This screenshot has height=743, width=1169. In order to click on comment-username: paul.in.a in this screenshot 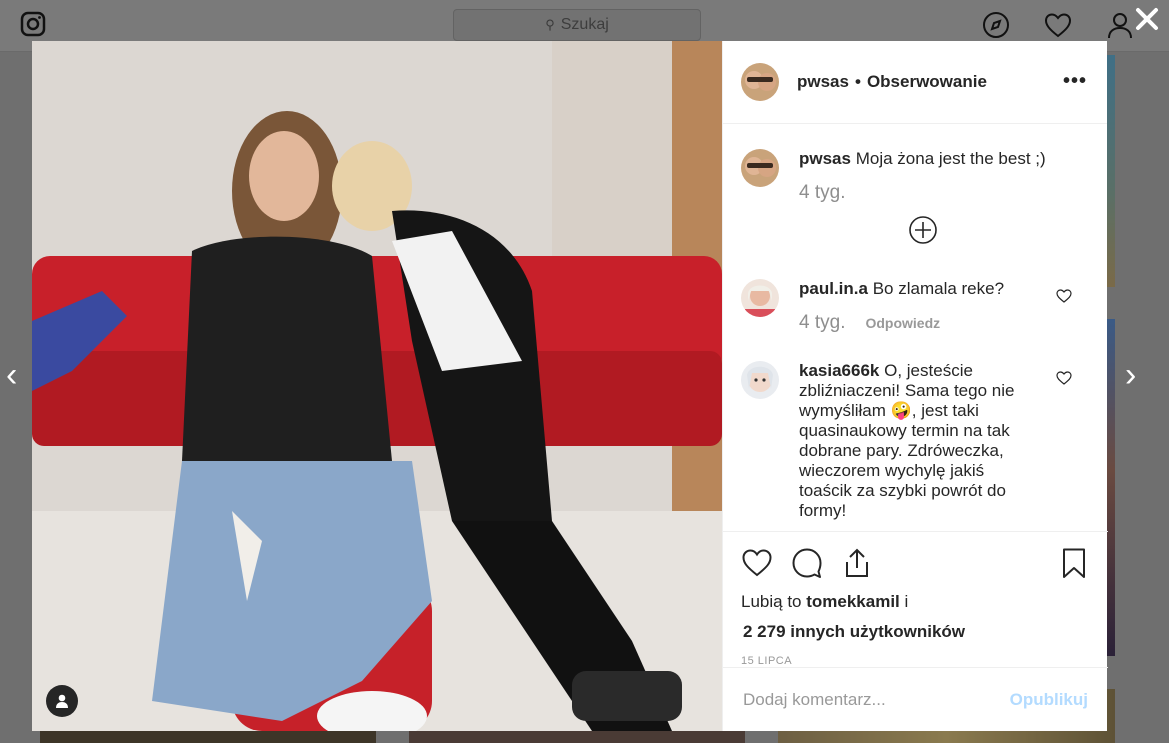, I will do `click(833, 288)`.